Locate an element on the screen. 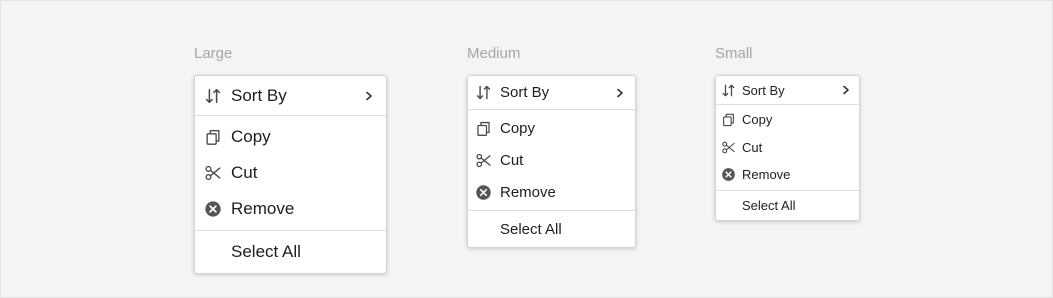  size-label: Large is located at coordinates (213, 53).